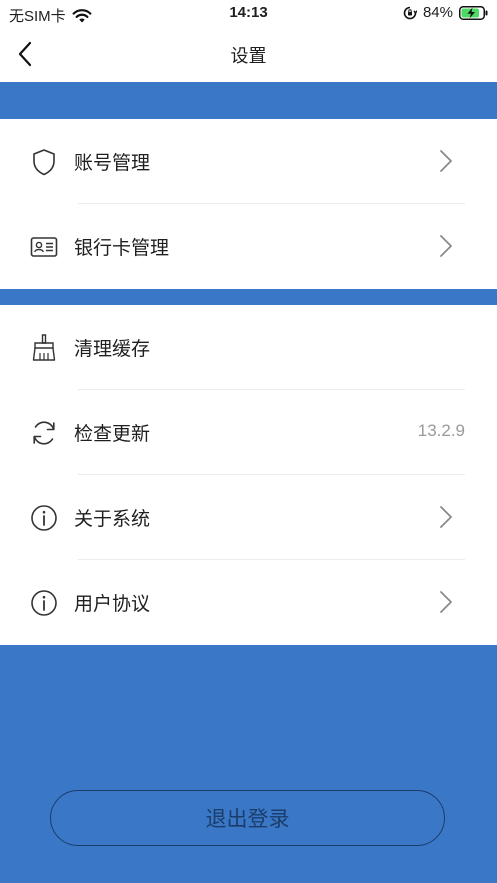 The height and width of the screenshot is (883, 497). What do you see at coordinates (122, 248) in the screenshot?
I see `bank-card-management-label: 银行卡管理` at bounding box center [122, 248].